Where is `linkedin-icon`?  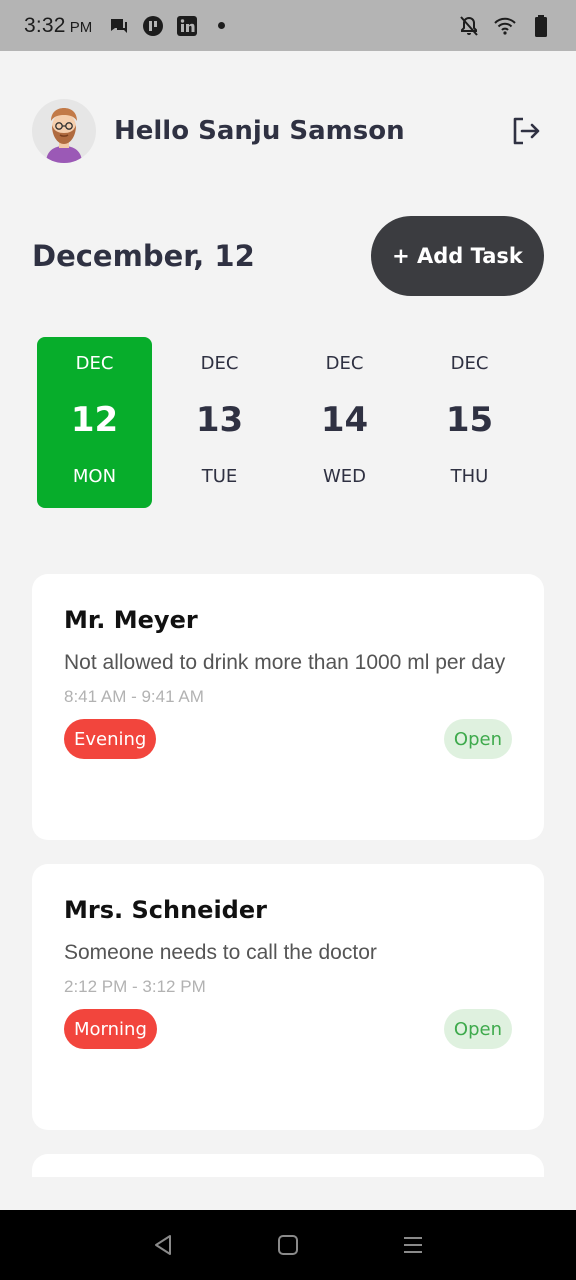 linkedin-icon is located at coordinates (187, 26).